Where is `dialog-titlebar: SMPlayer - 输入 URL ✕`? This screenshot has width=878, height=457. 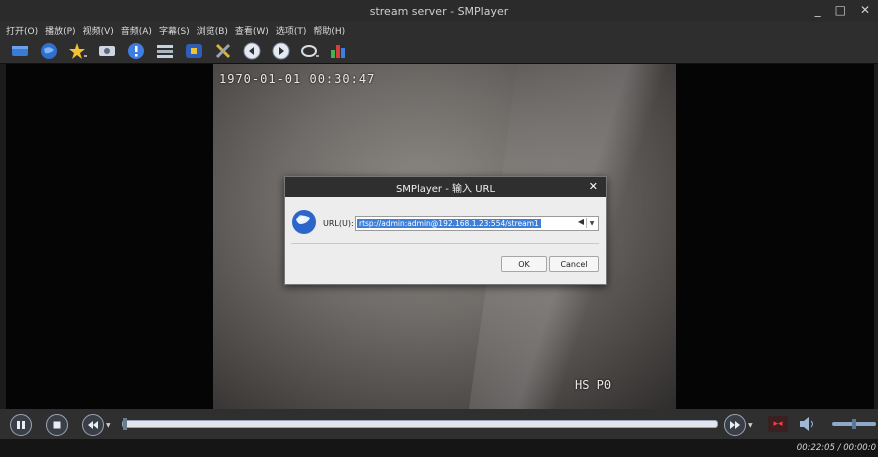
dialog-titlebar: SMPlayer - 输入 URL ✕ is located at coordinates (445, 187).